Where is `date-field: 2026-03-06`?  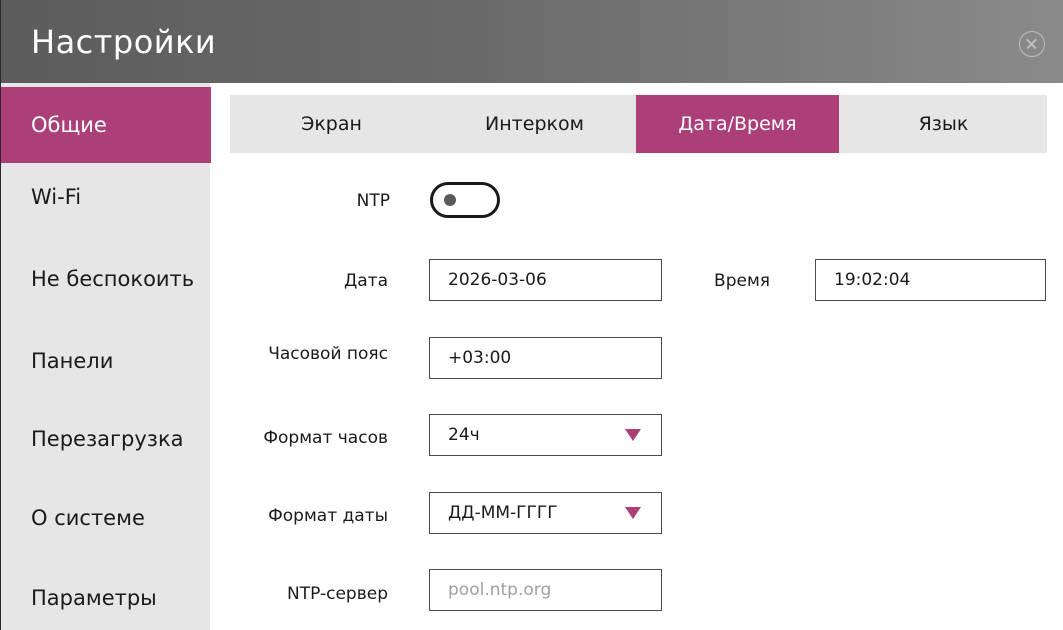 date-field: 2026-03-06 is located at coordinates (545, 280).